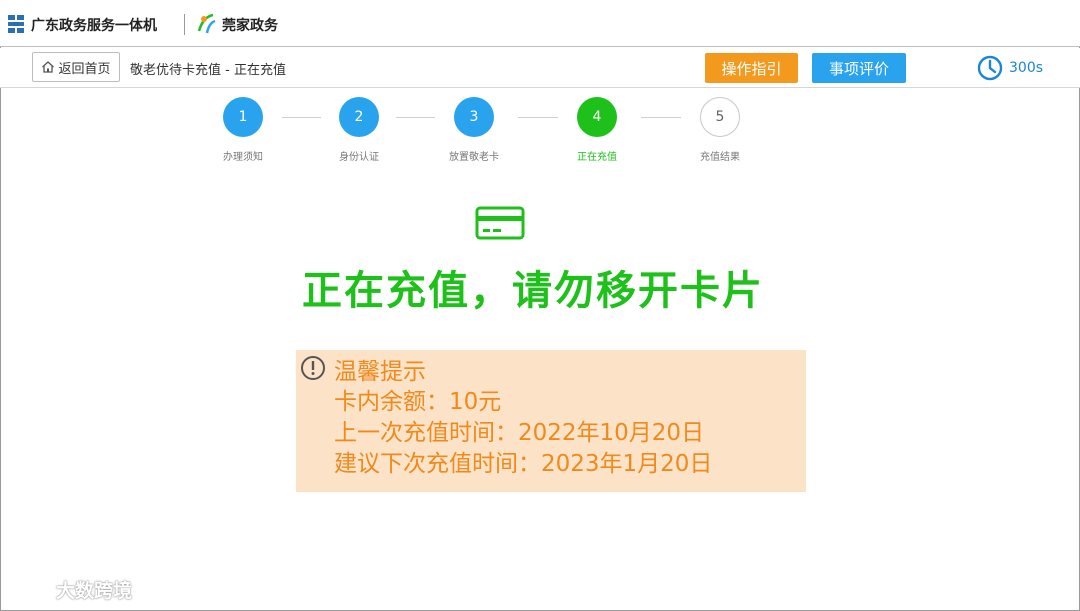 Image resolution: width=1080 pixels, height=611 pixels. What do you see at coordinates (859, 68) in the screenshot?
I see `service-rating-button: 事项评价` at bounding box center [859, 68].